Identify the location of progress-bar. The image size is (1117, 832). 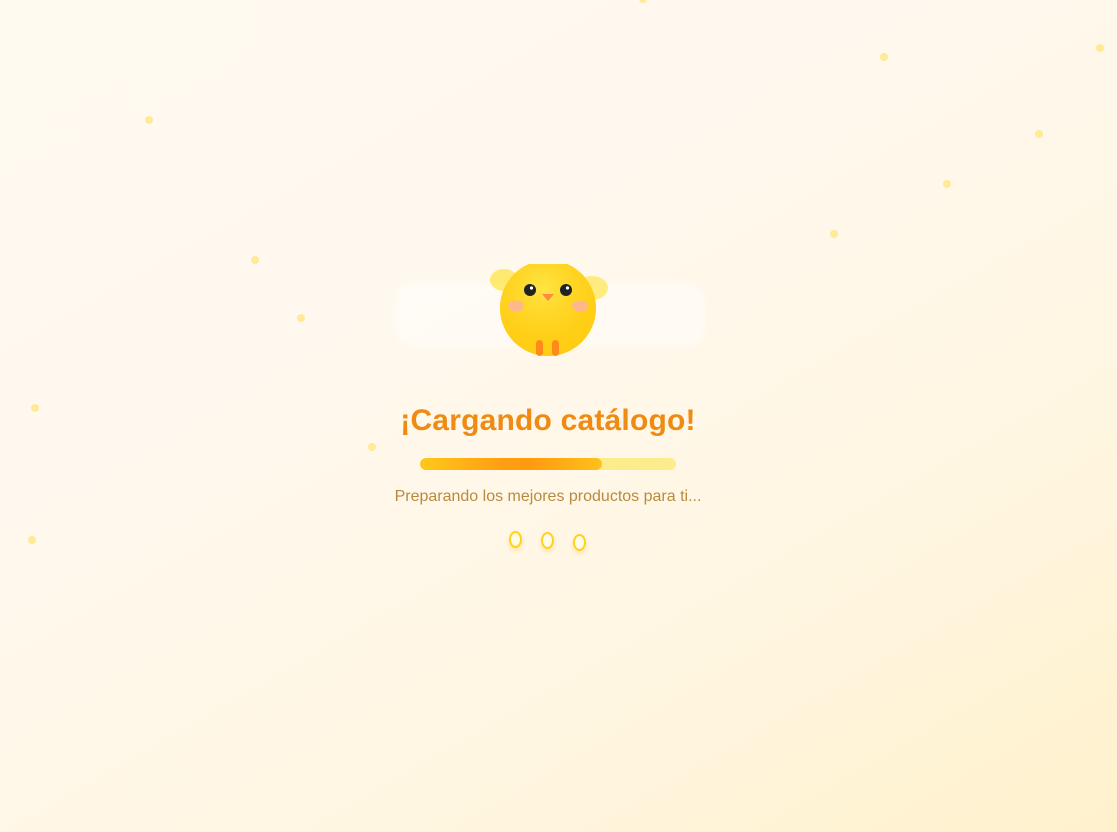
(548, 464).